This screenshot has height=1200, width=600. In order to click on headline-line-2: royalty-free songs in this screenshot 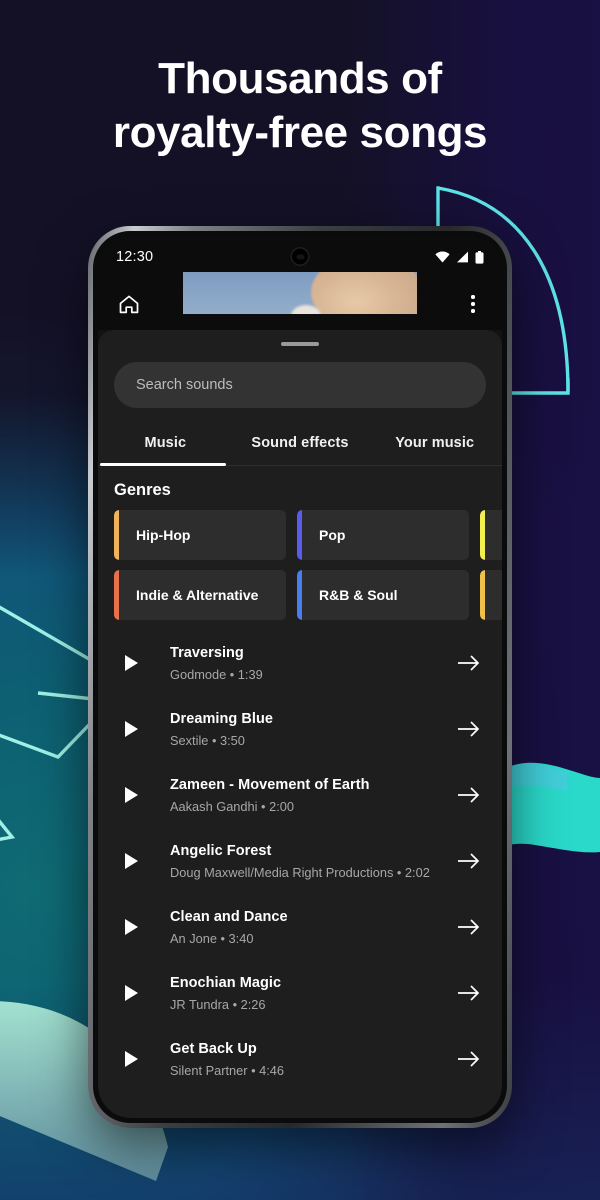, I will do `click(300, 132)`.